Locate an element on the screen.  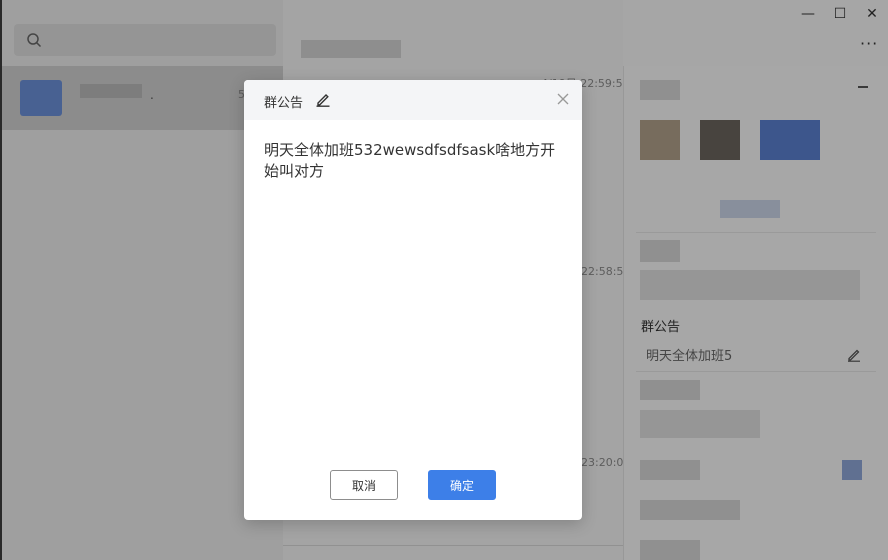
cancel-button: 取消 is located at coordinates (364, 485).